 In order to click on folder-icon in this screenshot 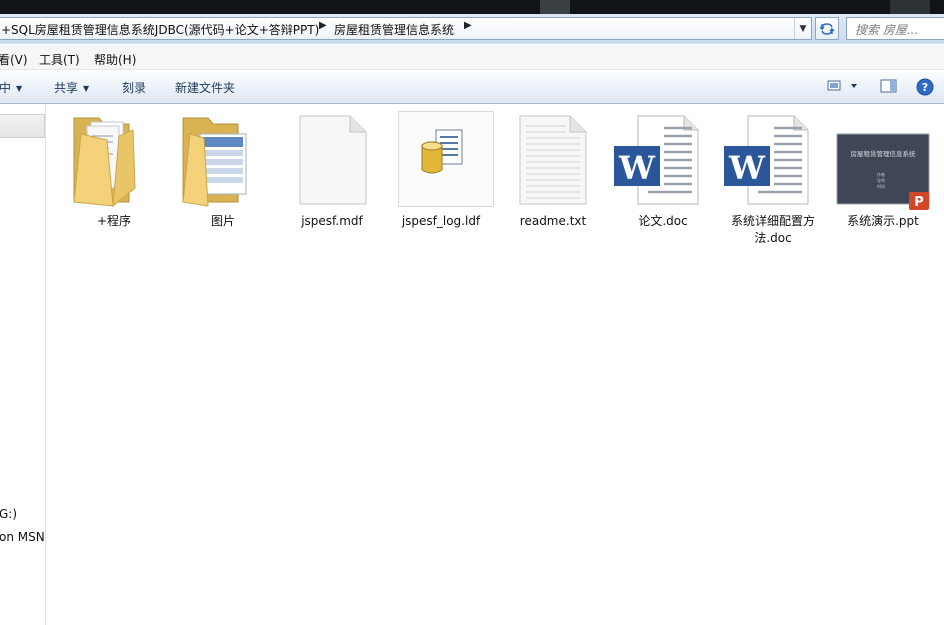, I will do `click(104, 162)`.